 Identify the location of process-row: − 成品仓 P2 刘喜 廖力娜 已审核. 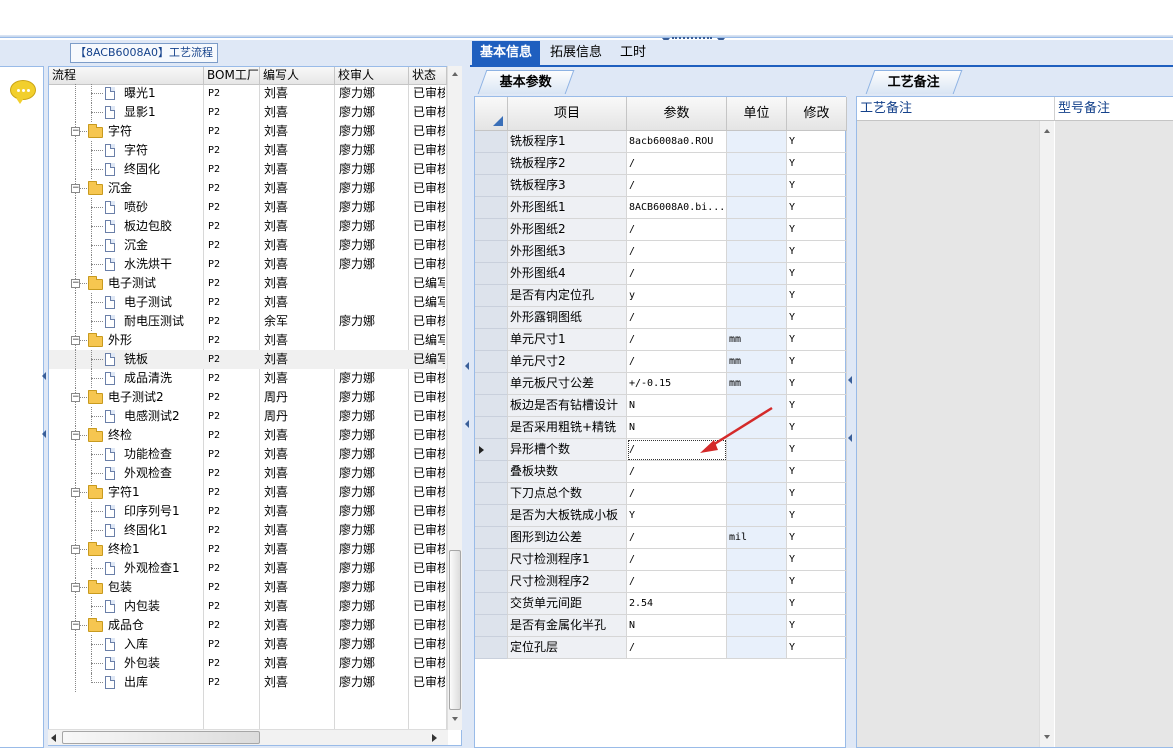
(248, 625).